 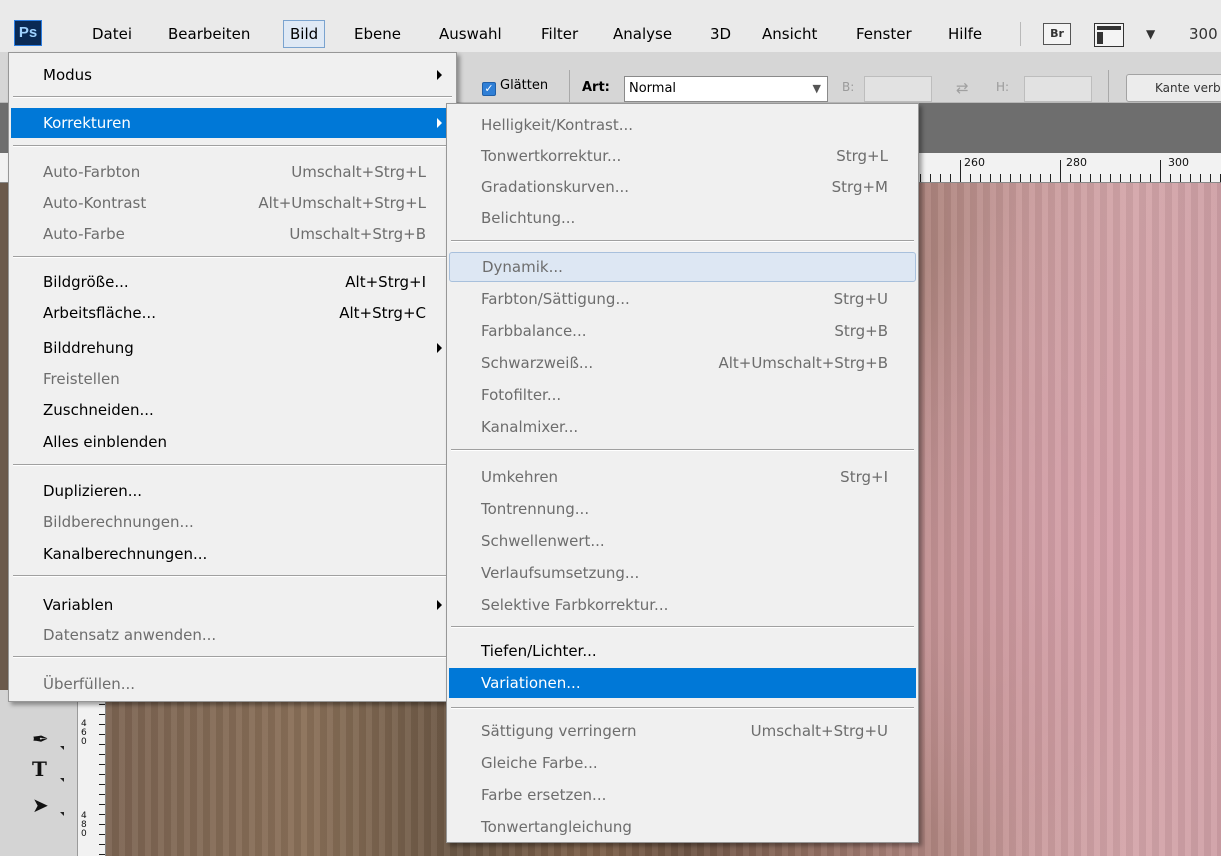 I want to click on menu-item-auto-farbe: Auto-Farbe Umschalt+Strg+B, so click(x=232, y=234).